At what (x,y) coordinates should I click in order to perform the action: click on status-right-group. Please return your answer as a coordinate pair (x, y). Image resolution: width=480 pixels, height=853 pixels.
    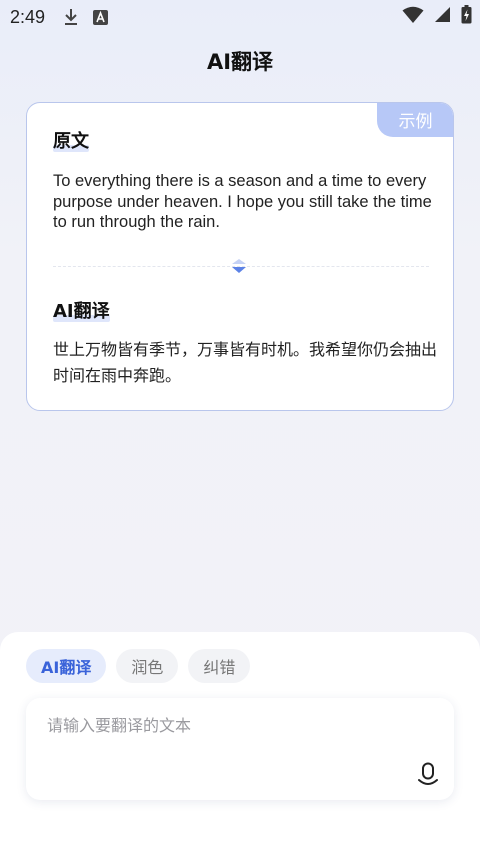
    Looking at the image, I should click on (437, 17).